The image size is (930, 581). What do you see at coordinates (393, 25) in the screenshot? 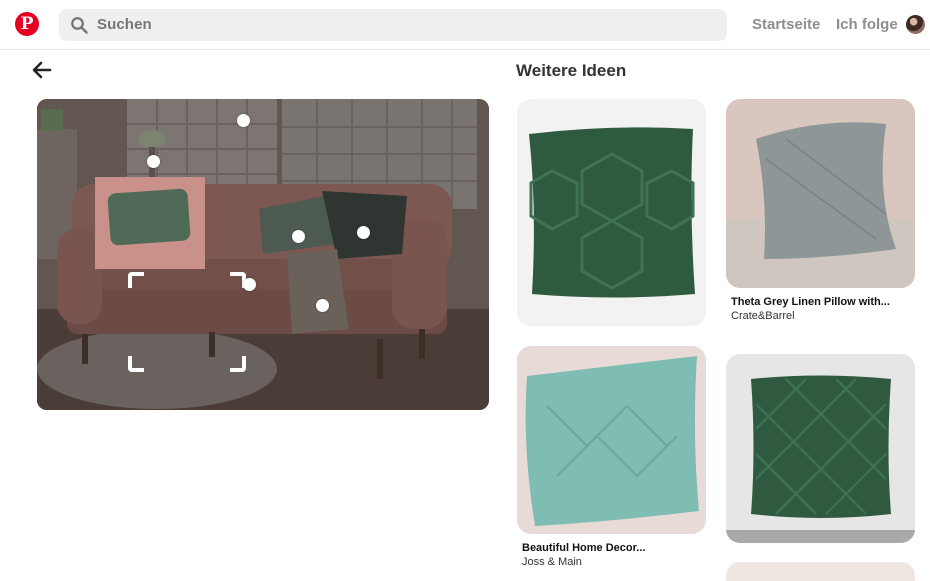
I see `search-bar: Suchen` at bounding box center [393, 25].